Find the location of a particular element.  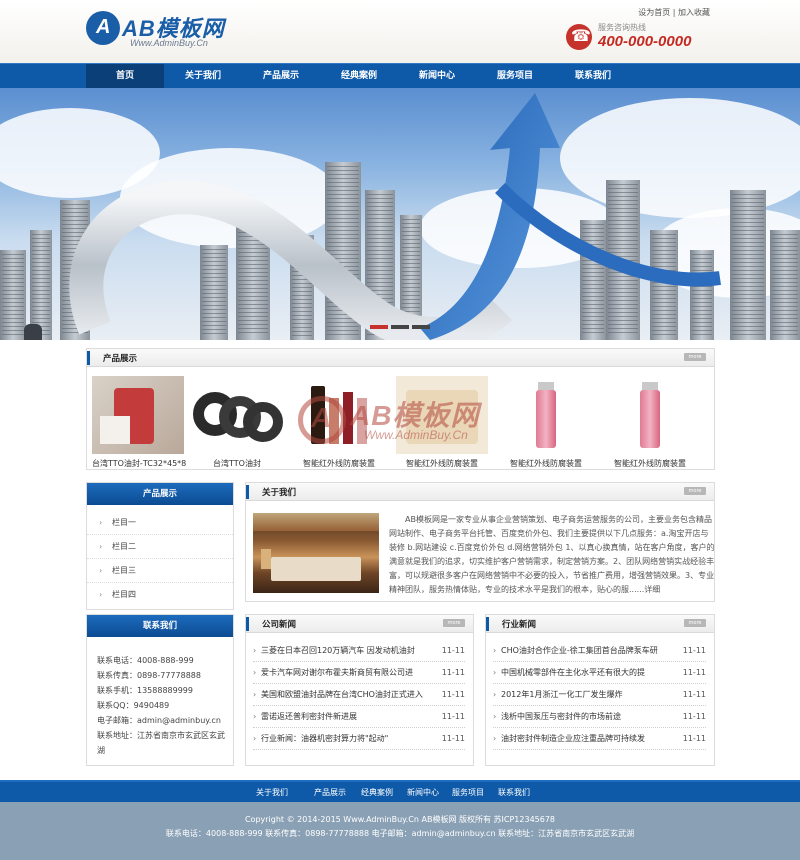

sidebar-item: 栏目一 is located at coordinates (160, 523).